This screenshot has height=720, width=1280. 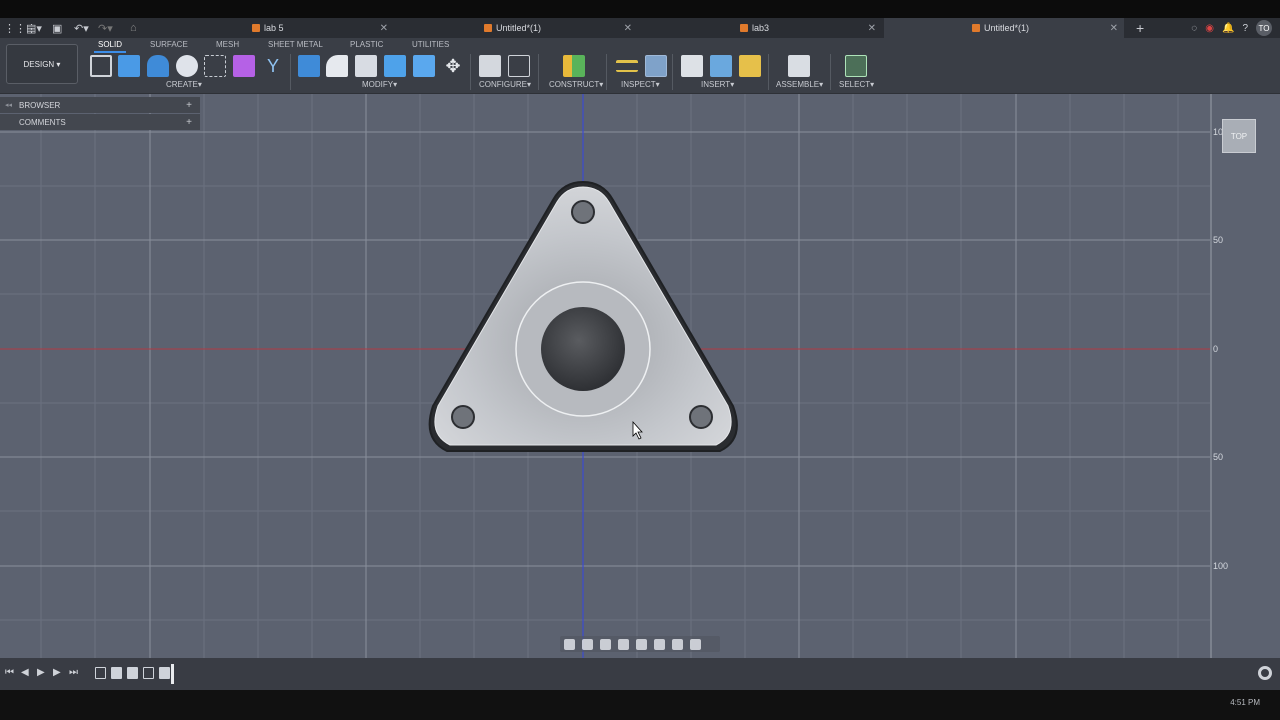 I want to click on measure-icon, so click(x=627, y=66).